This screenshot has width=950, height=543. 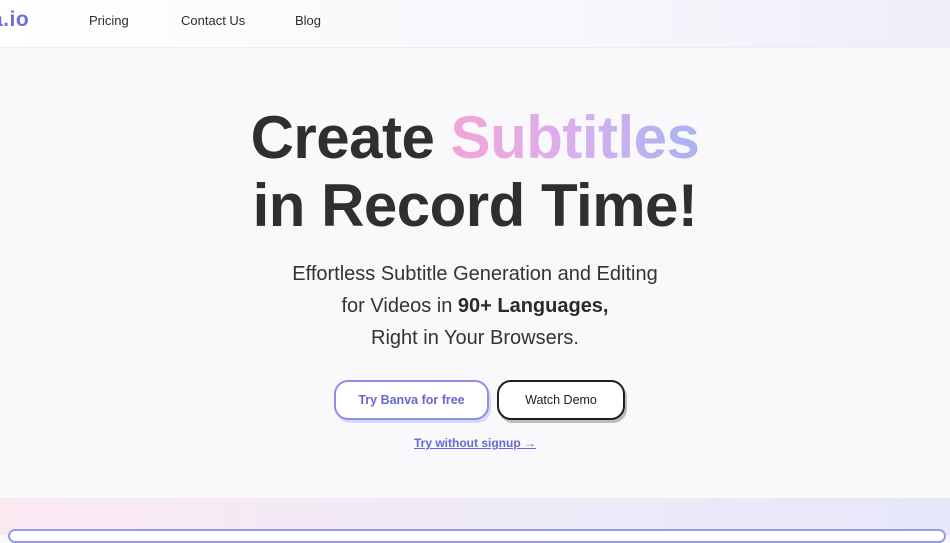 What do you see at coordinates (575, 137) in the screenshot?
I see `hero-title-highlight: Subtitles` at bounding box center [575, 137].